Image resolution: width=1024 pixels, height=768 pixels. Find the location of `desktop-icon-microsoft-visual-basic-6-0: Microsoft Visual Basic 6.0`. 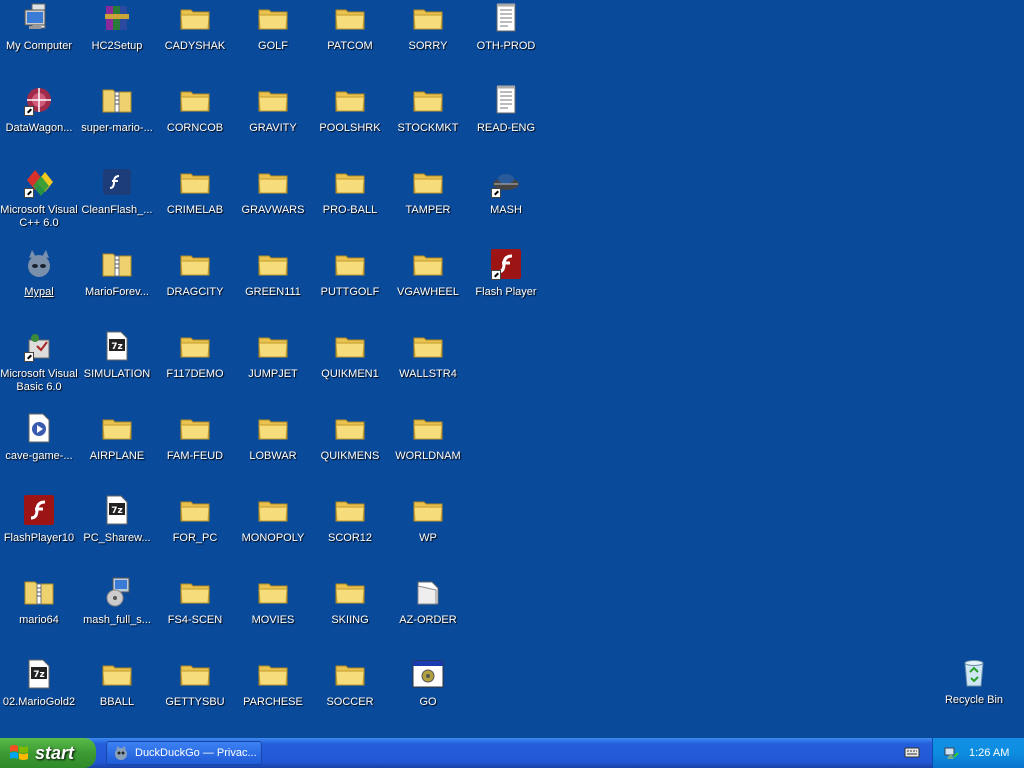

desktop-icon-microsoft-visual-basic-6-0: Microsoft Visual Basic 6.0 is located at coordinates (39, 362).